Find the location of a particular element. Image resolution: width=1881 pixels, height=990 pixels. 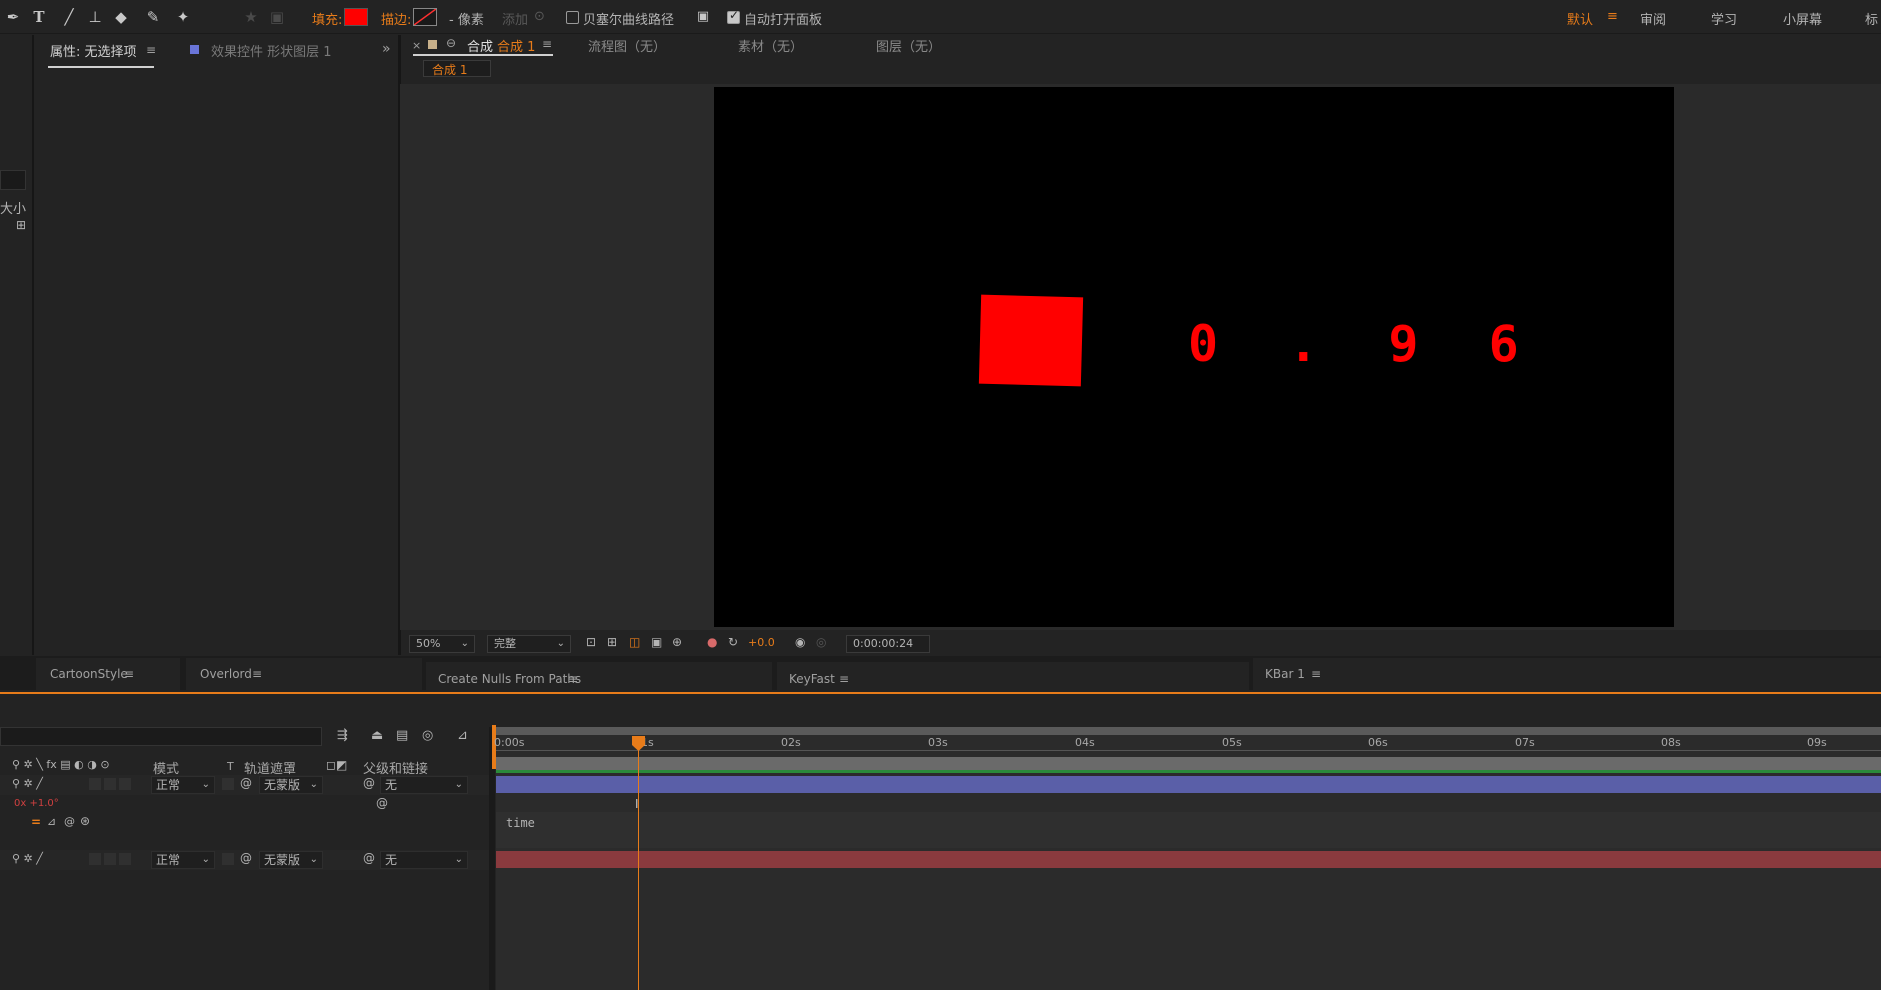

layer-1-box-a is located at coordinates (95, 784).